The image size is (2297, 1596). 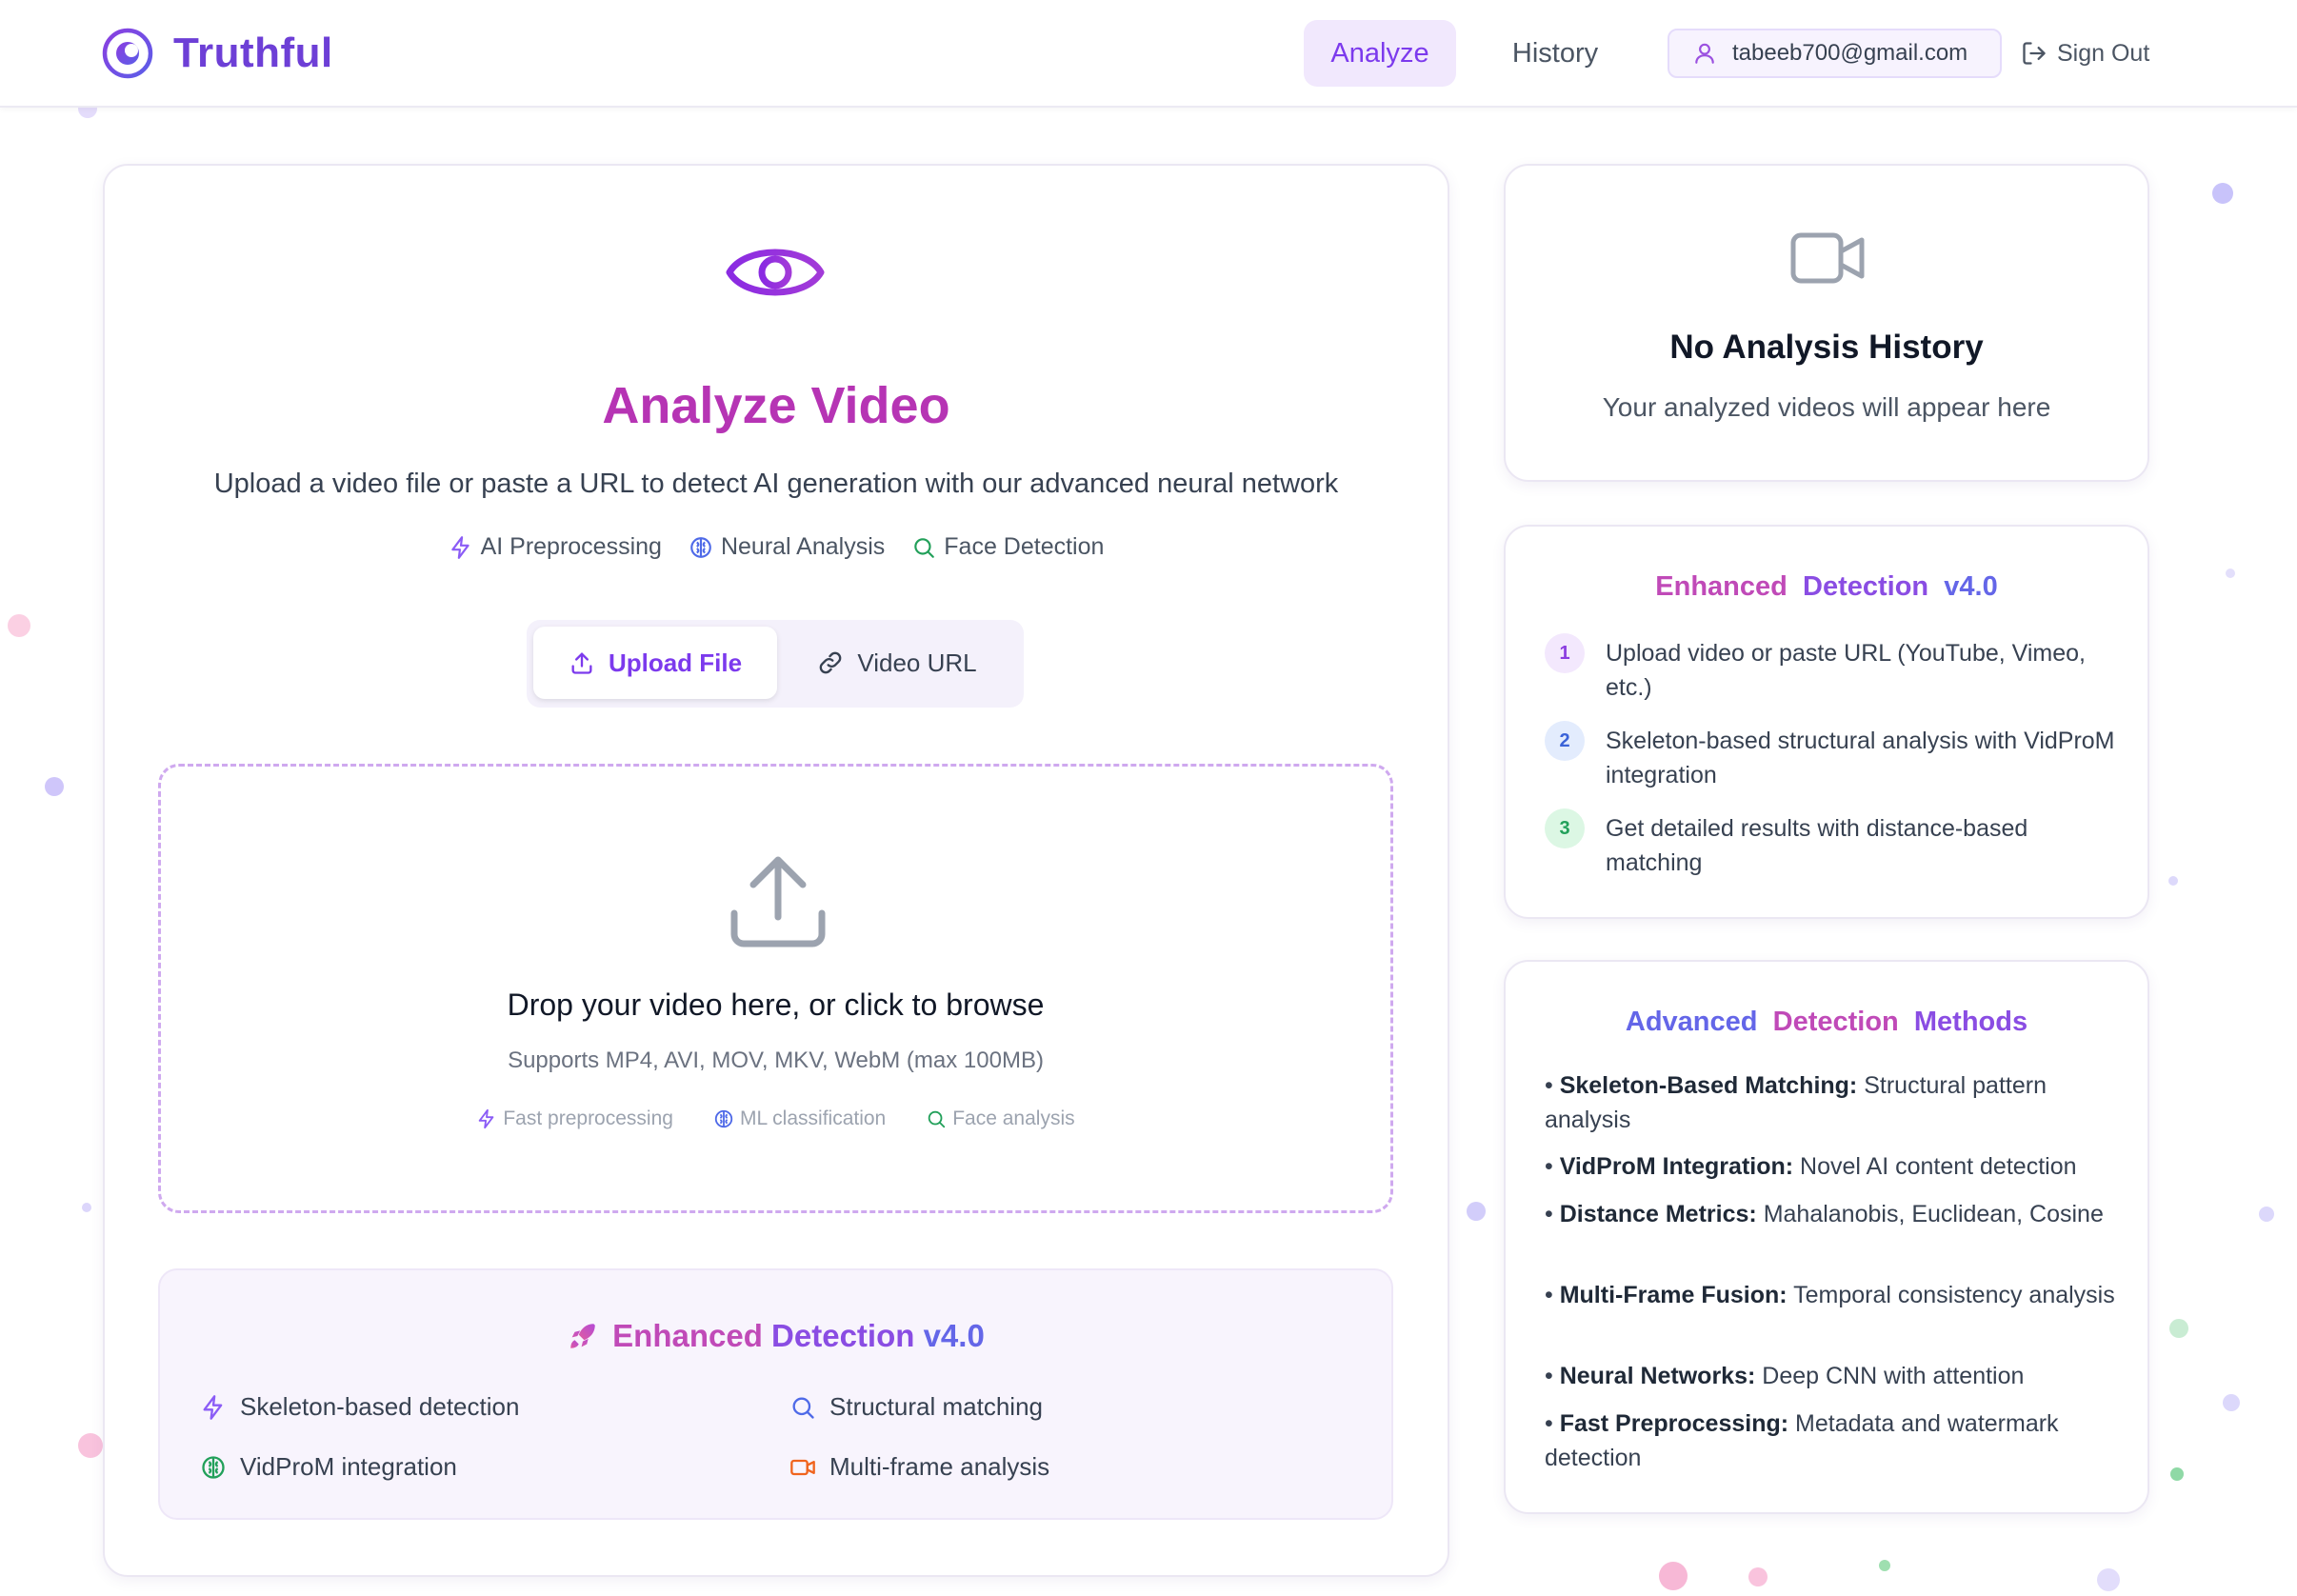 I want to click on brand-logo: Truthful, so click(x=217, y=53).